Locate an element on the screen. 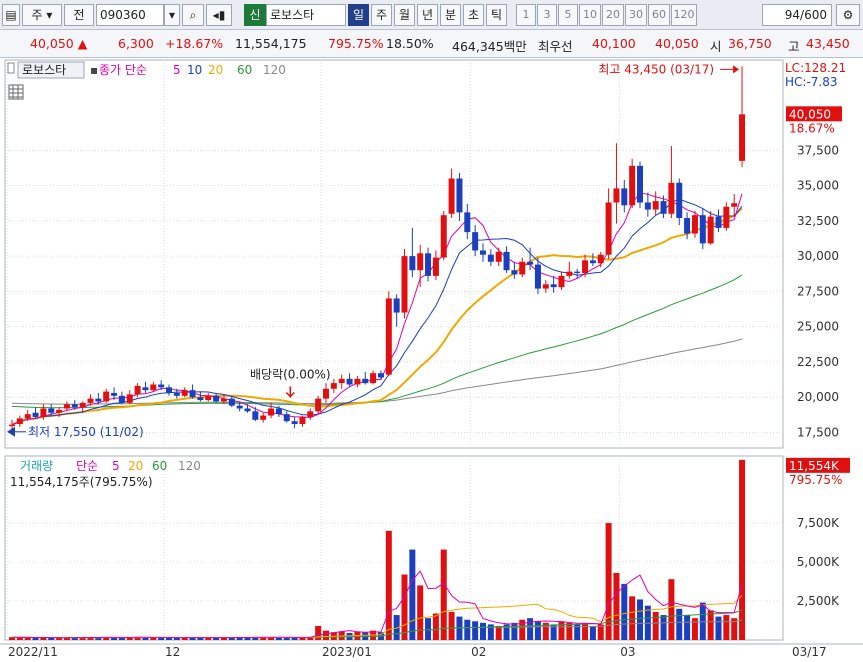 The width and height of the screenshot is (863, 662). price-tick-label: 32,500 is located at coordinates (818, 221).